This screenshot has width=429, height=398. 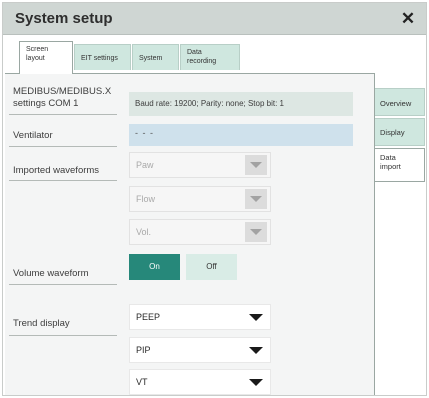 I want to click on trend-select-vt: VT, so click(x=200, y=382).